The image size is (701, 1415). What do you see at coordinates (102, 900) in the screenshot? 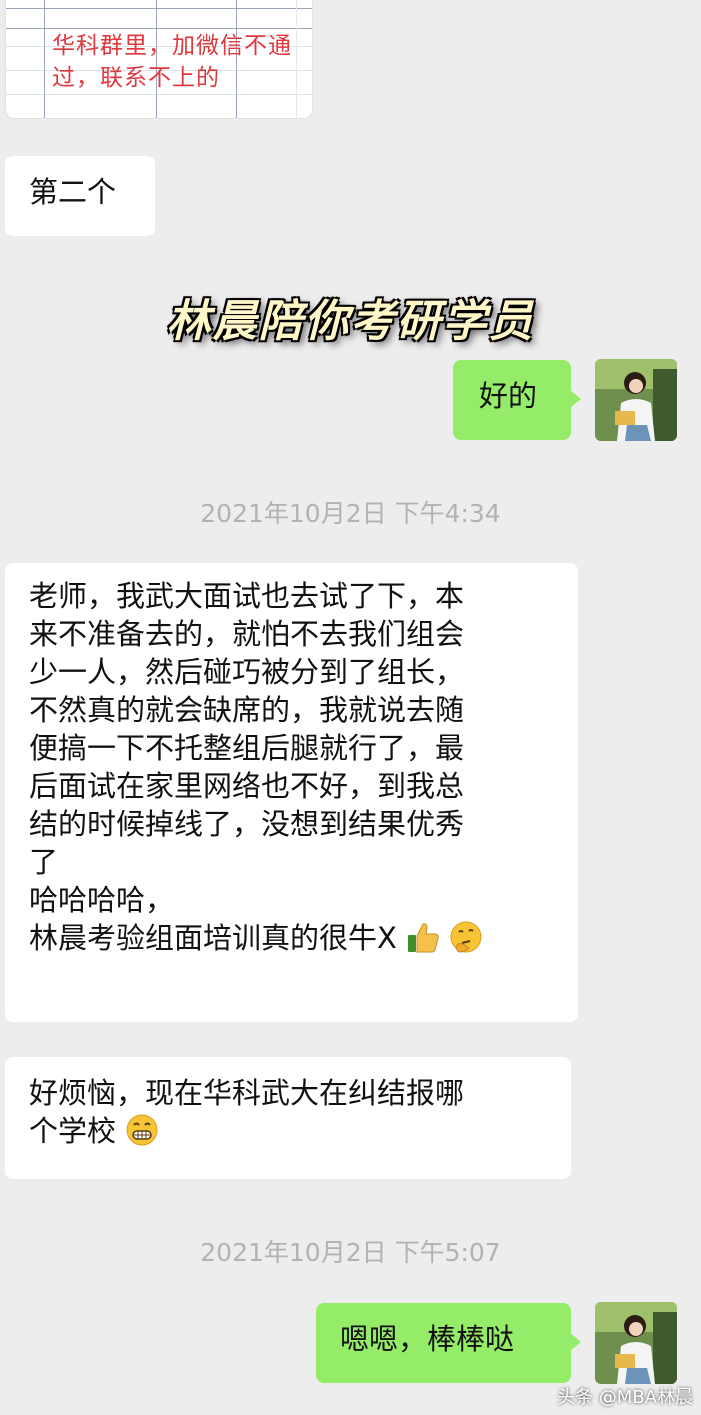
I see `message-line: 哈哈哈哈，` at bounding box center [102, 900].